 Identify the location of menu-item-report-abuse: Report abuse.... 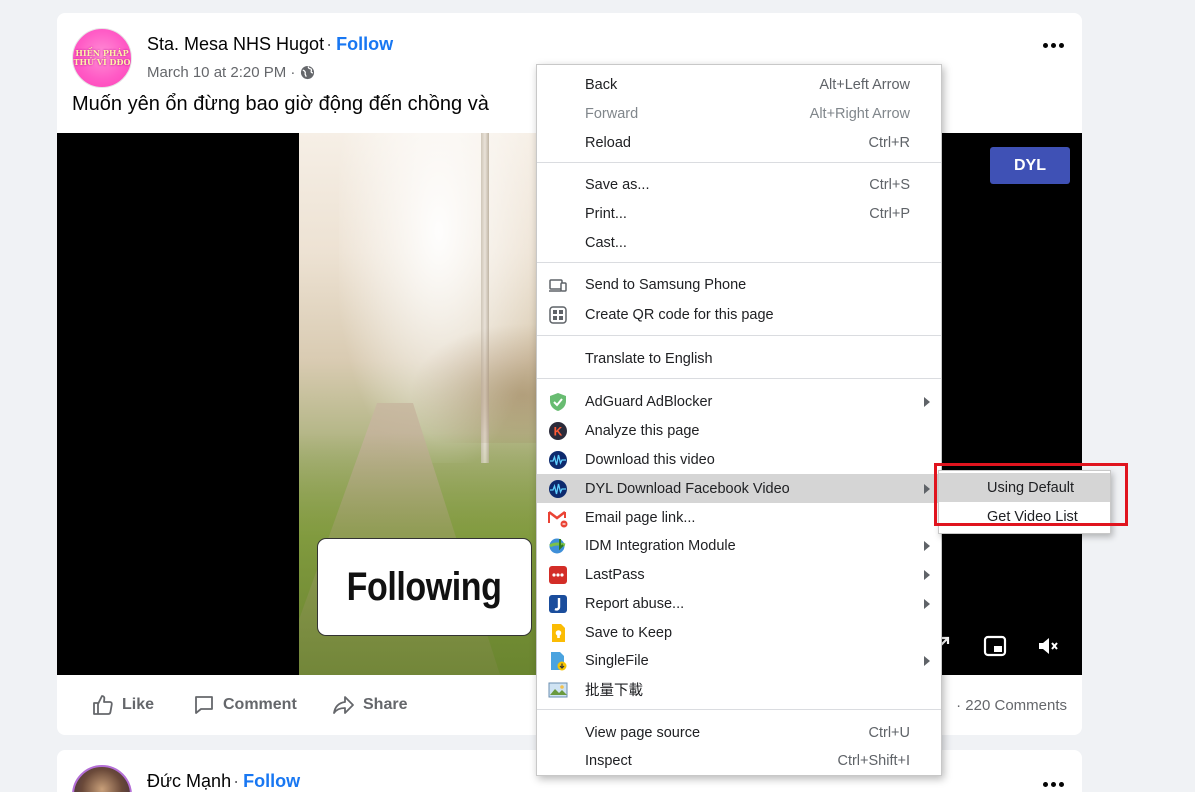
(739, 603).